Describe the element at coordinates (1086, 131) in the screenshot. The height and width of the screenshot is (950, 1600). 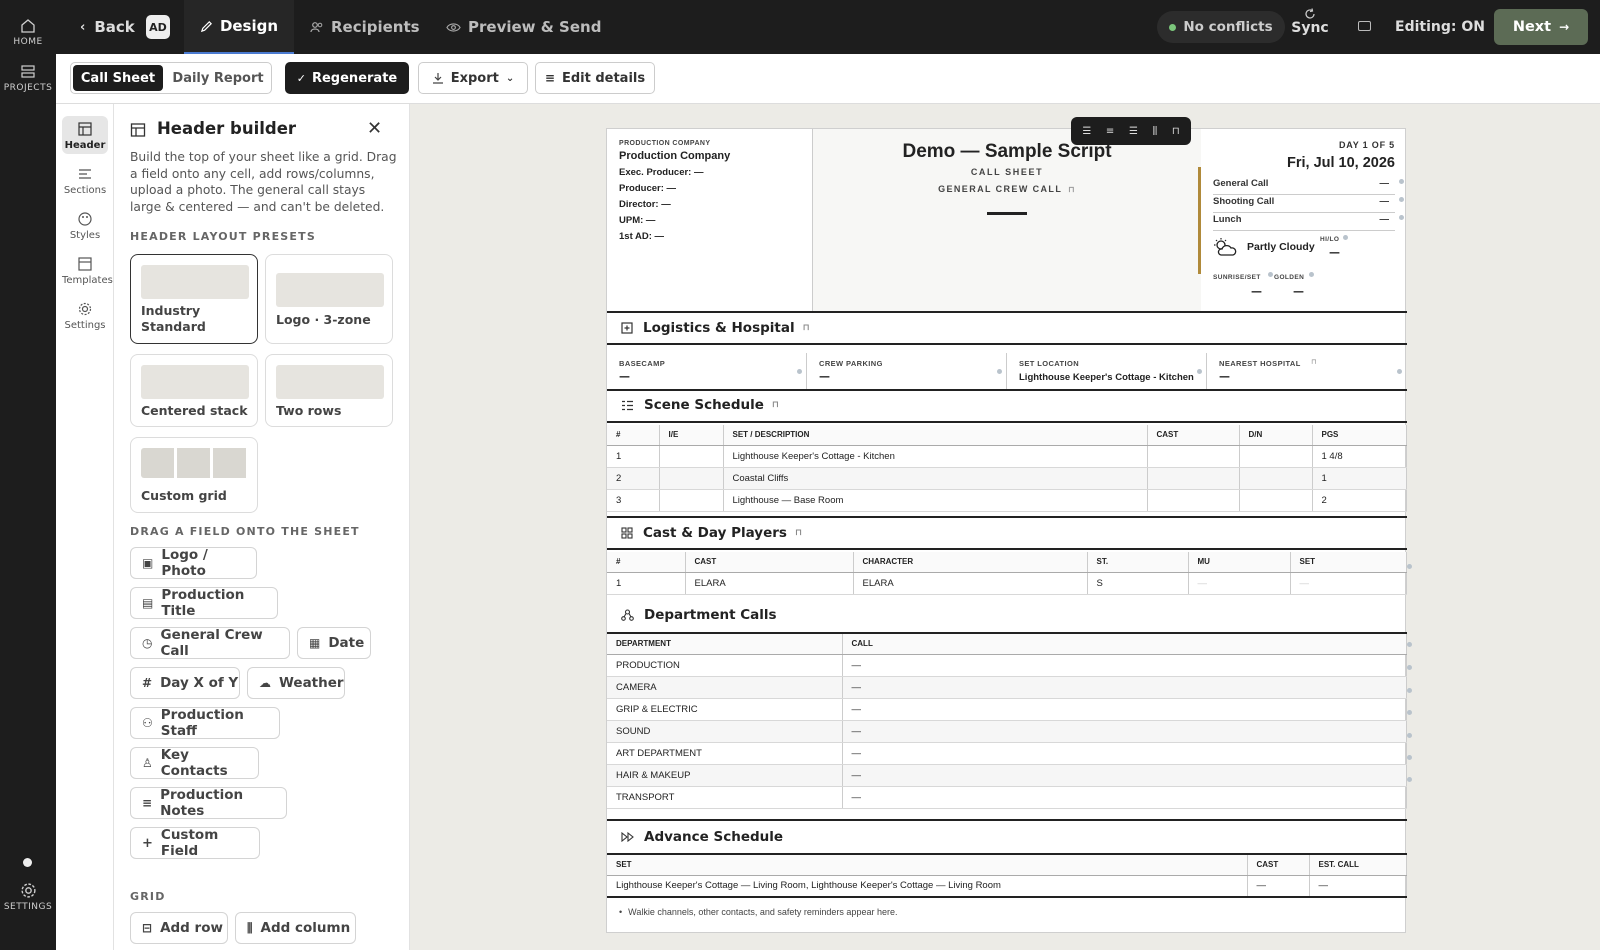
I see `align-left-icon: ☰` at that location.